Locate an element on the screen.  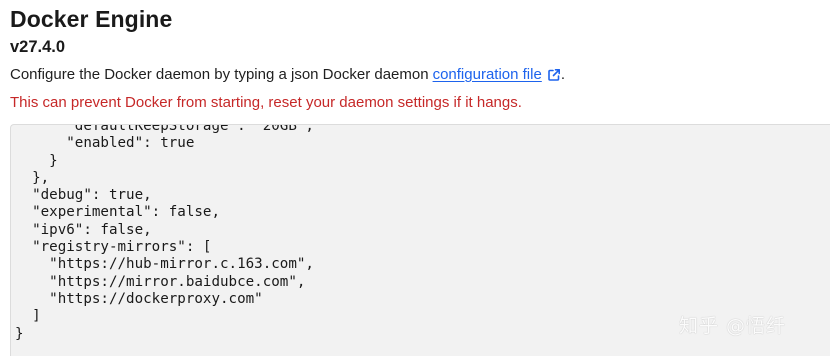
configuration-file-link: configuration file is located at coordinates (487, 74).